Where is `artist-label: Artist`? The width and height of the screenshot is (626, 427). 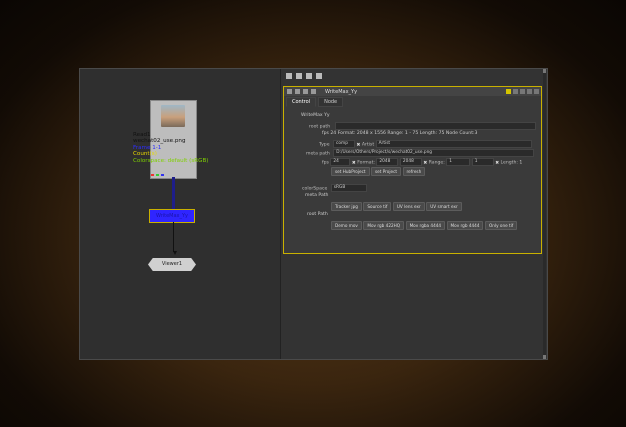 artist-label: Artist is located at coordinates (368, 145).